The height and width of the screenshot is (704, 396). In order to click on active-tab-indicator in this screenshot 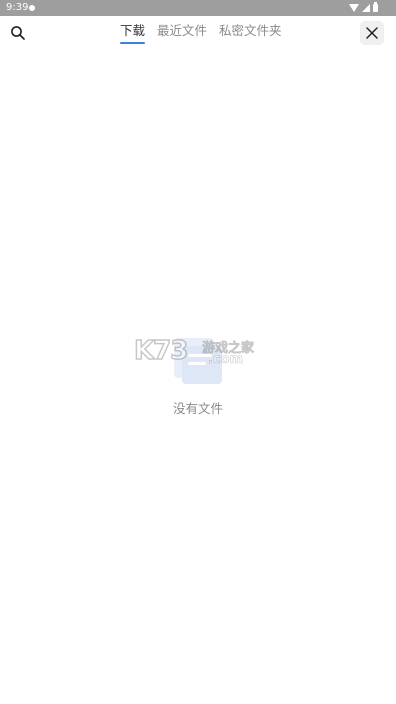, I will do `click(133, 43)`.